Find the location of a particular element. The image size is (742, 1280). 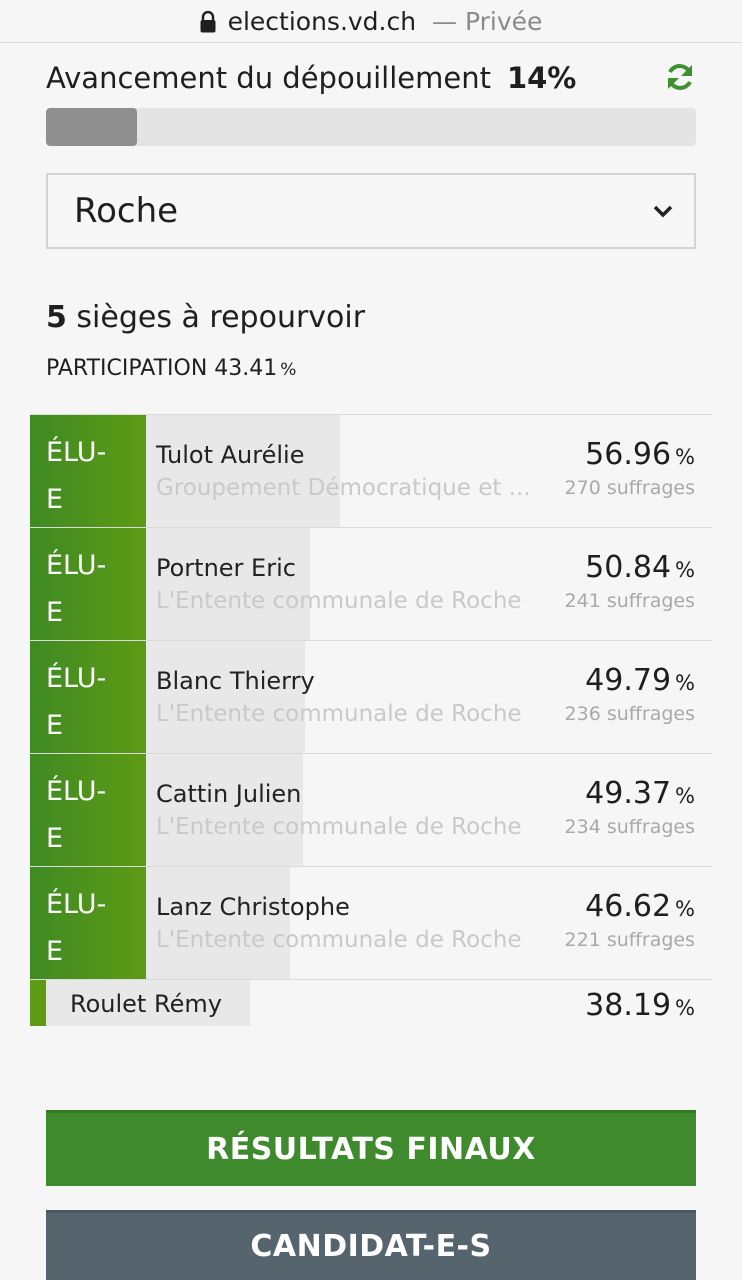

candidate-votes: 234 suffrages is located at coordinates (629, 827).